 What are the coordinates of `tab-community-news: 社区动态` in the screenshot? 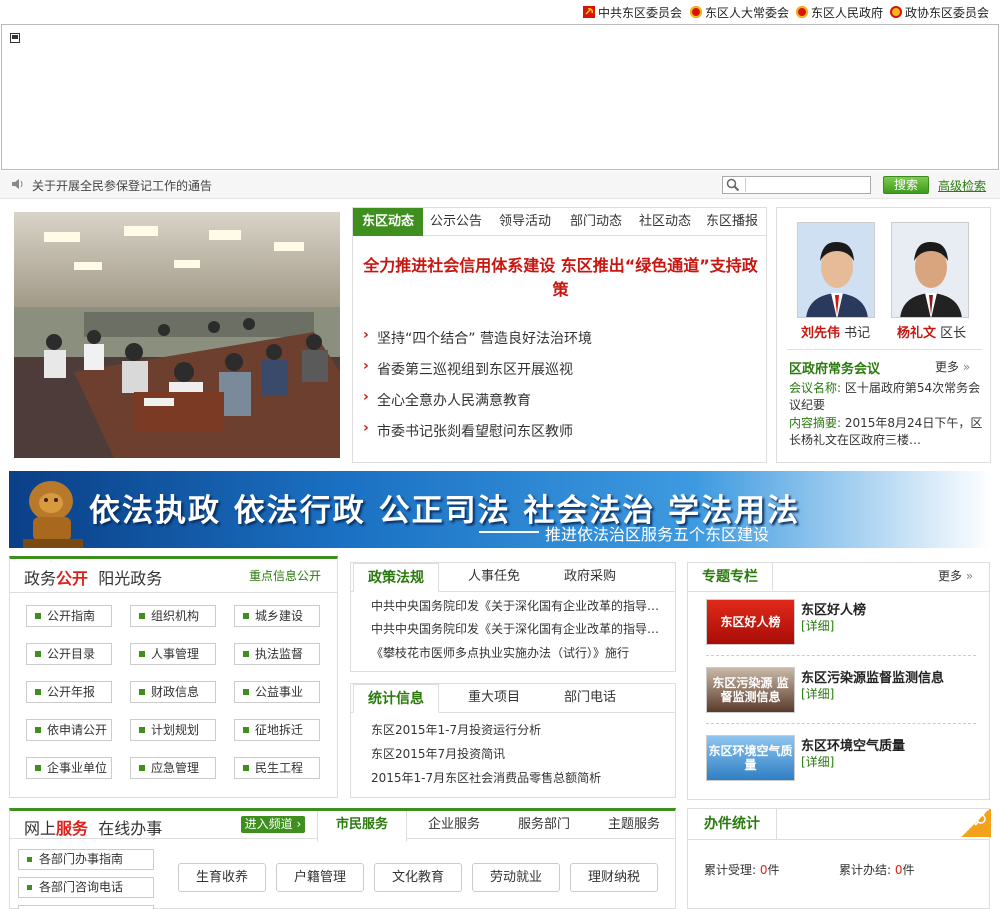 It's located at (665, 222).